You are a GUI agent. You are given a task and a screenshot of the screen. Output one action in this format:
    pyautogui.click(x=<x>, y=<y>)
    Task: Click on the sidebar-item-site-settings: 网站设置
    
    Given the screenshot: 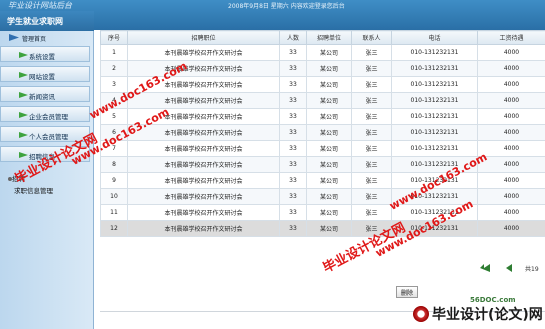 What is the action you would take?
    pyautogui.click(x=45, y=74)
    